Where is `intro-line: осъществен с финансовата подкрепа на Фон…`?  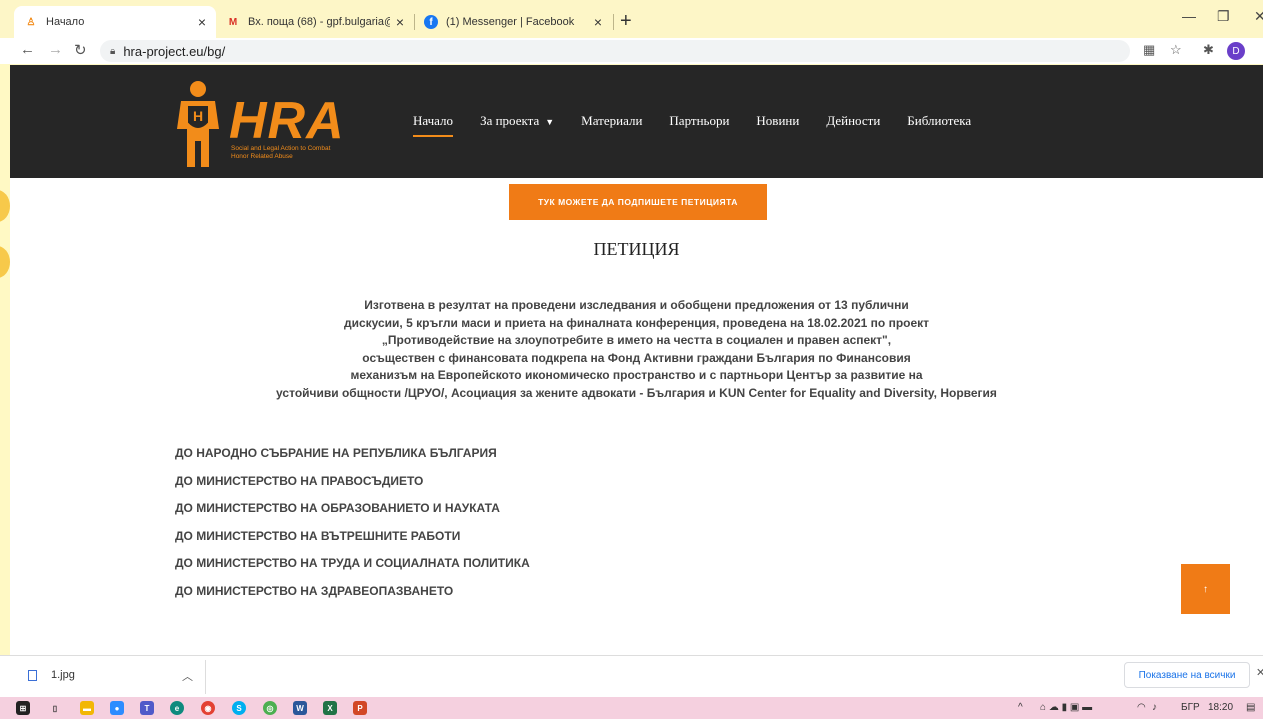
intro-line: осъществен с финансовата подкрепа на Фон… is located at coordinates (636, 357).